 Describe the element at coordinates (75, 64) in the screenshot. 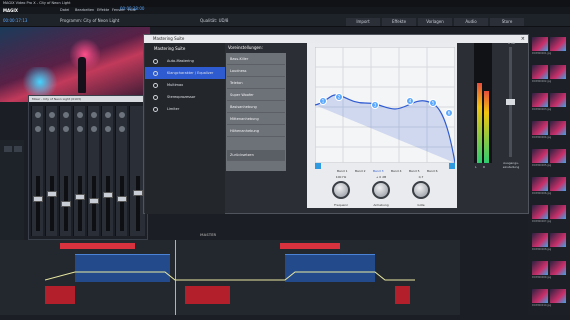

I see `video-preview` at that location.